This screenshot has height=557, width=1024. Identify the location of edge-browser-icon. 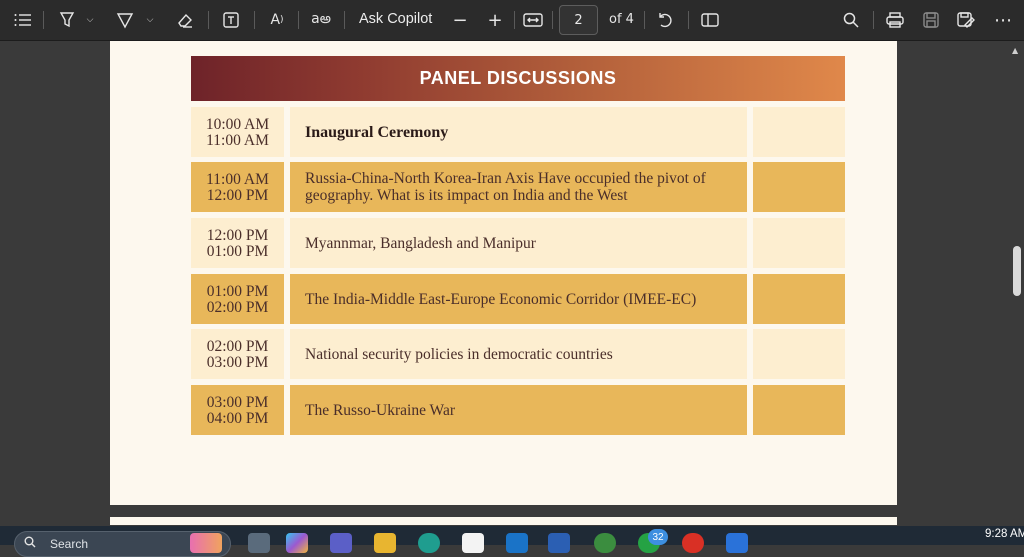
(429, 543).